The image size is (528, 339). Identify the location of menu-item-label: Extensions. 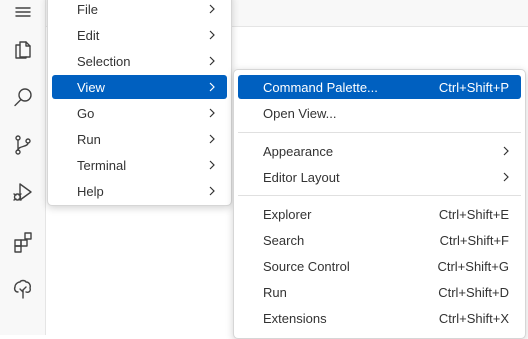
(295, 318).